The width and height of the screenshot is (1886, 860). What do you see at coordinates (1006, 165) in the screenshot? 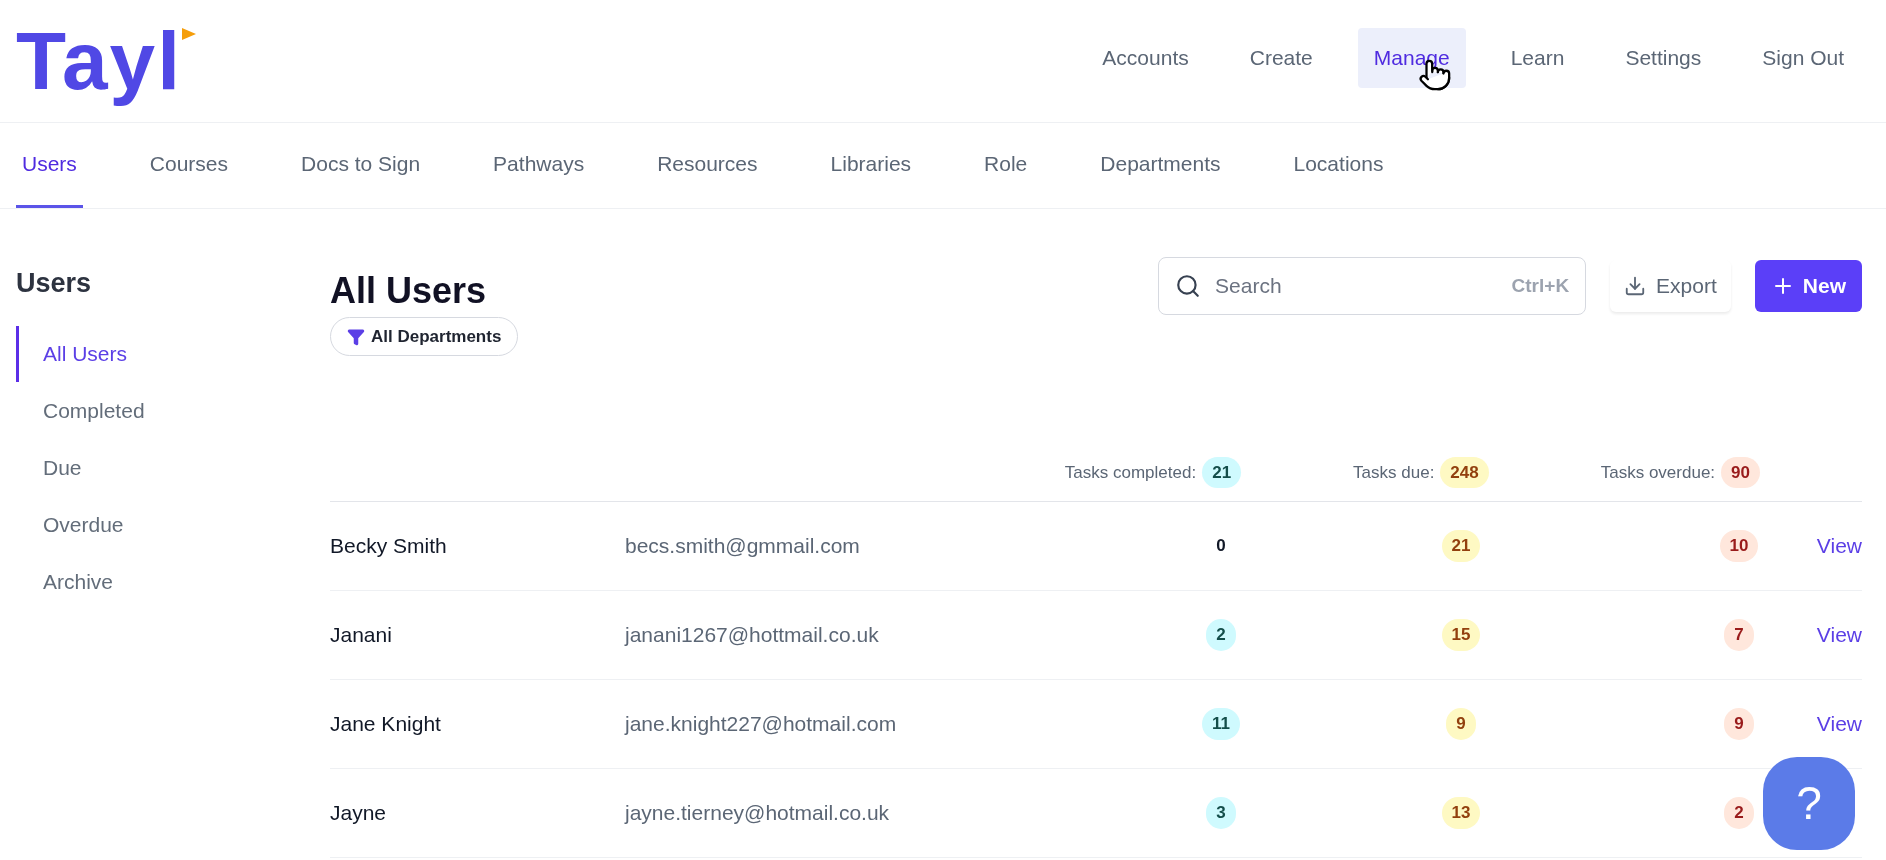
I see `tab: Role` at bounding box center [1006, 165].